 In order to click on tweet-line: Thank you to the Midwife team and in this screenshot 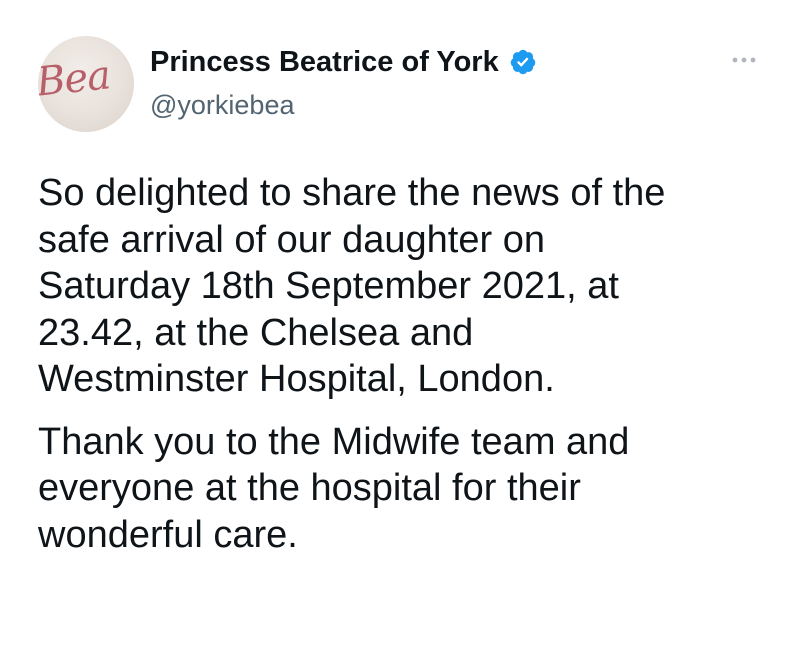, I will do `click(334, 441)`.